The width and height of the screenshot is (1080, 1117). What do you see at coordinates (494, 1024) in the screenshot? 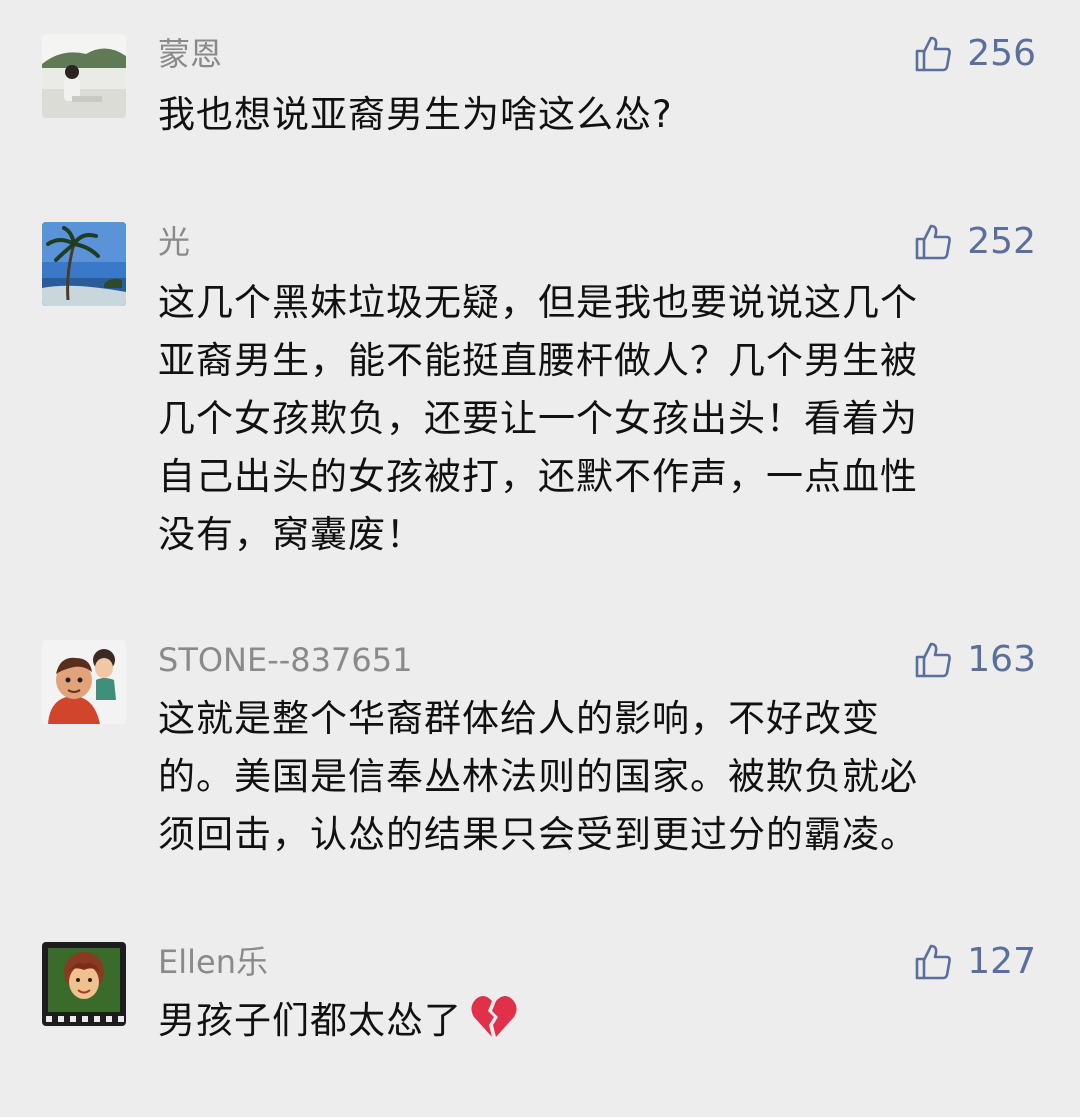
I see `broken-heart-icon` at bounding box center [494, 1024].